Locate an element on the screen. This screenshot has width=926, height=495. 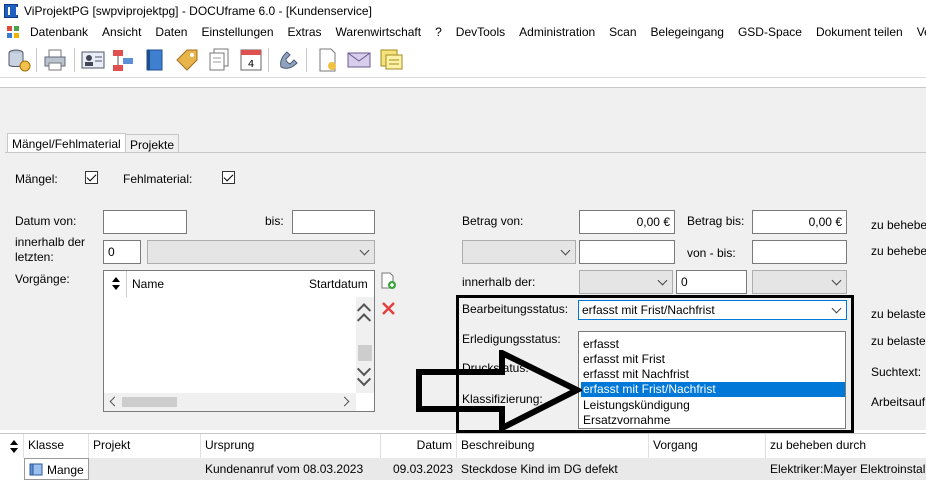
menu-item: GSD-Space is located at coordinates (773, 32).